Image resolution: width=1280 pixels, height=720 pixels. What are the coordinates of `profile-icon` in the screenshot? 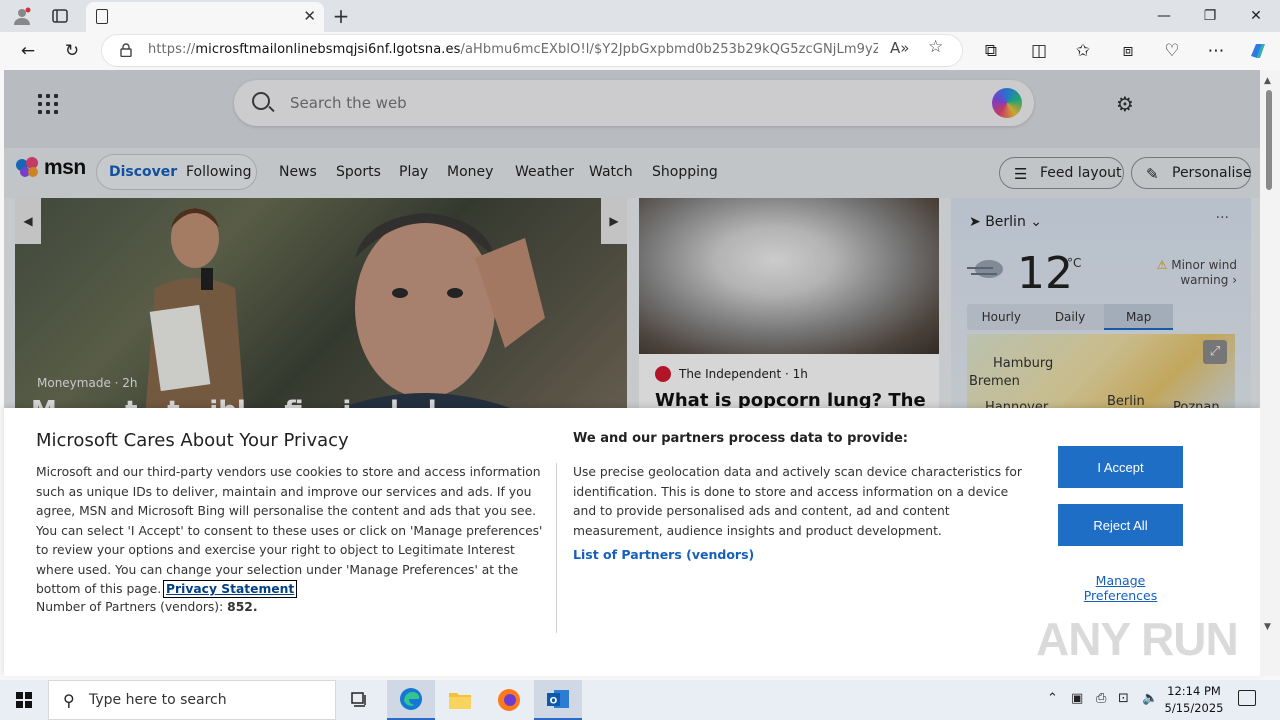 It's located at (22, 16).